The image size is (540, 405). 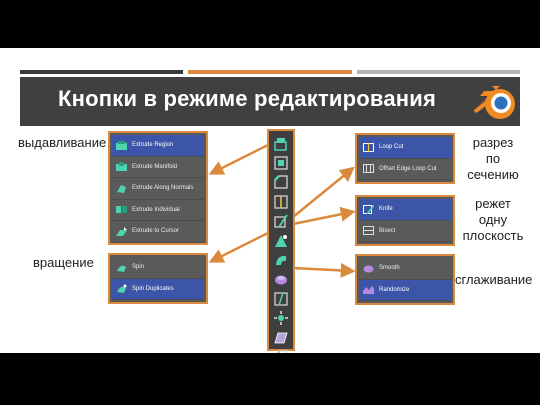 I want to click on edge-slide-icon, so click(x=281, y=298).